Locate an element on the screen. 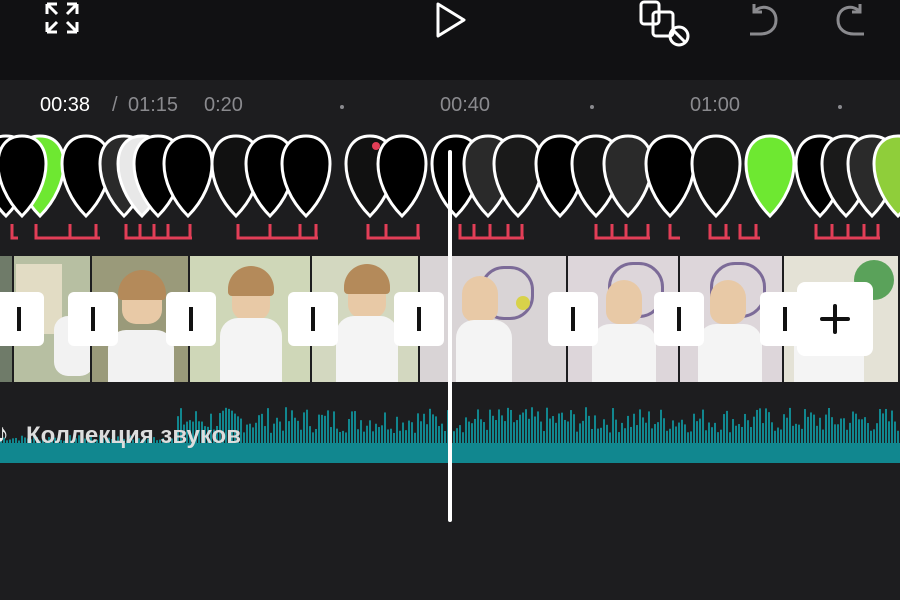 This screenshot has height=600, width=900. fullscreen-button is located at coordinates (62, 18).